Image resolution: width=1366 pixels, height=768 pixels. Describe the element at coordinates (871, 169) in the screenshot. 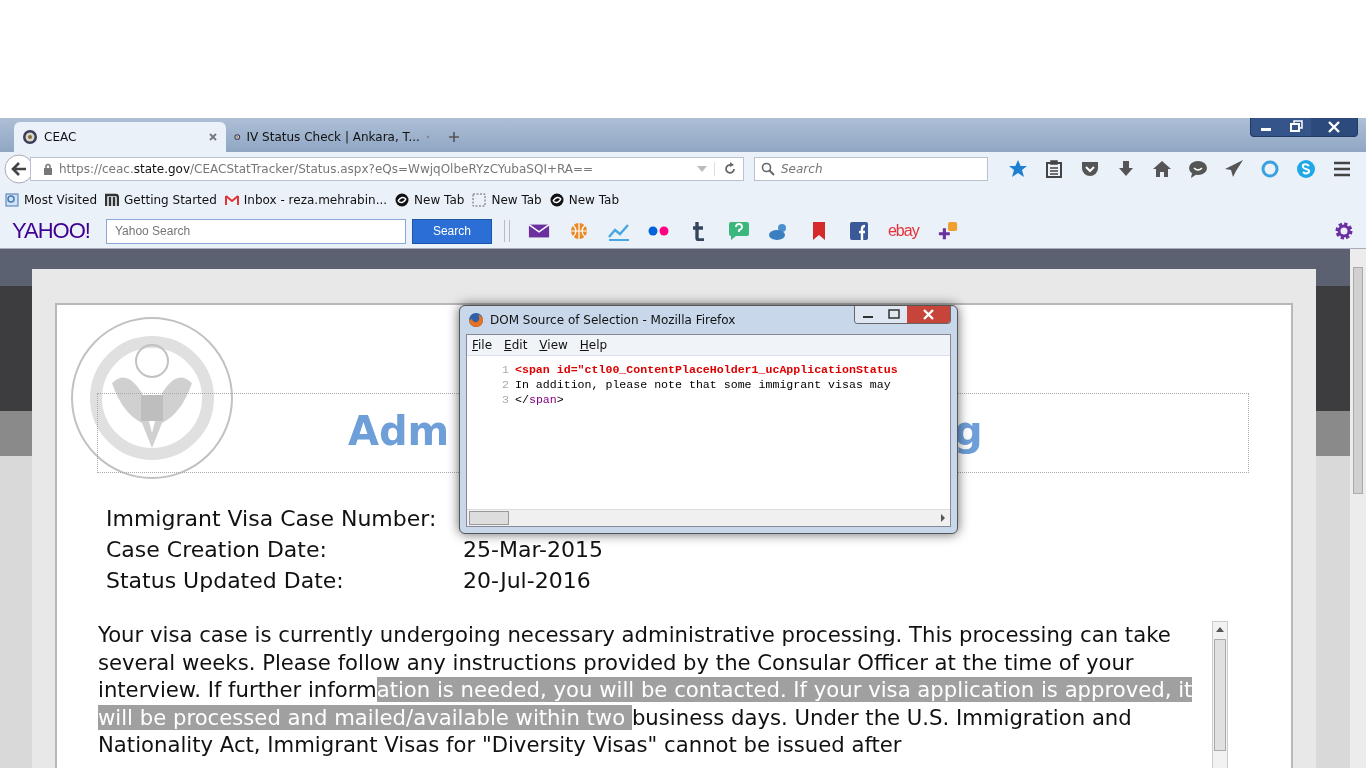

I see `search-field: Search` at that location.